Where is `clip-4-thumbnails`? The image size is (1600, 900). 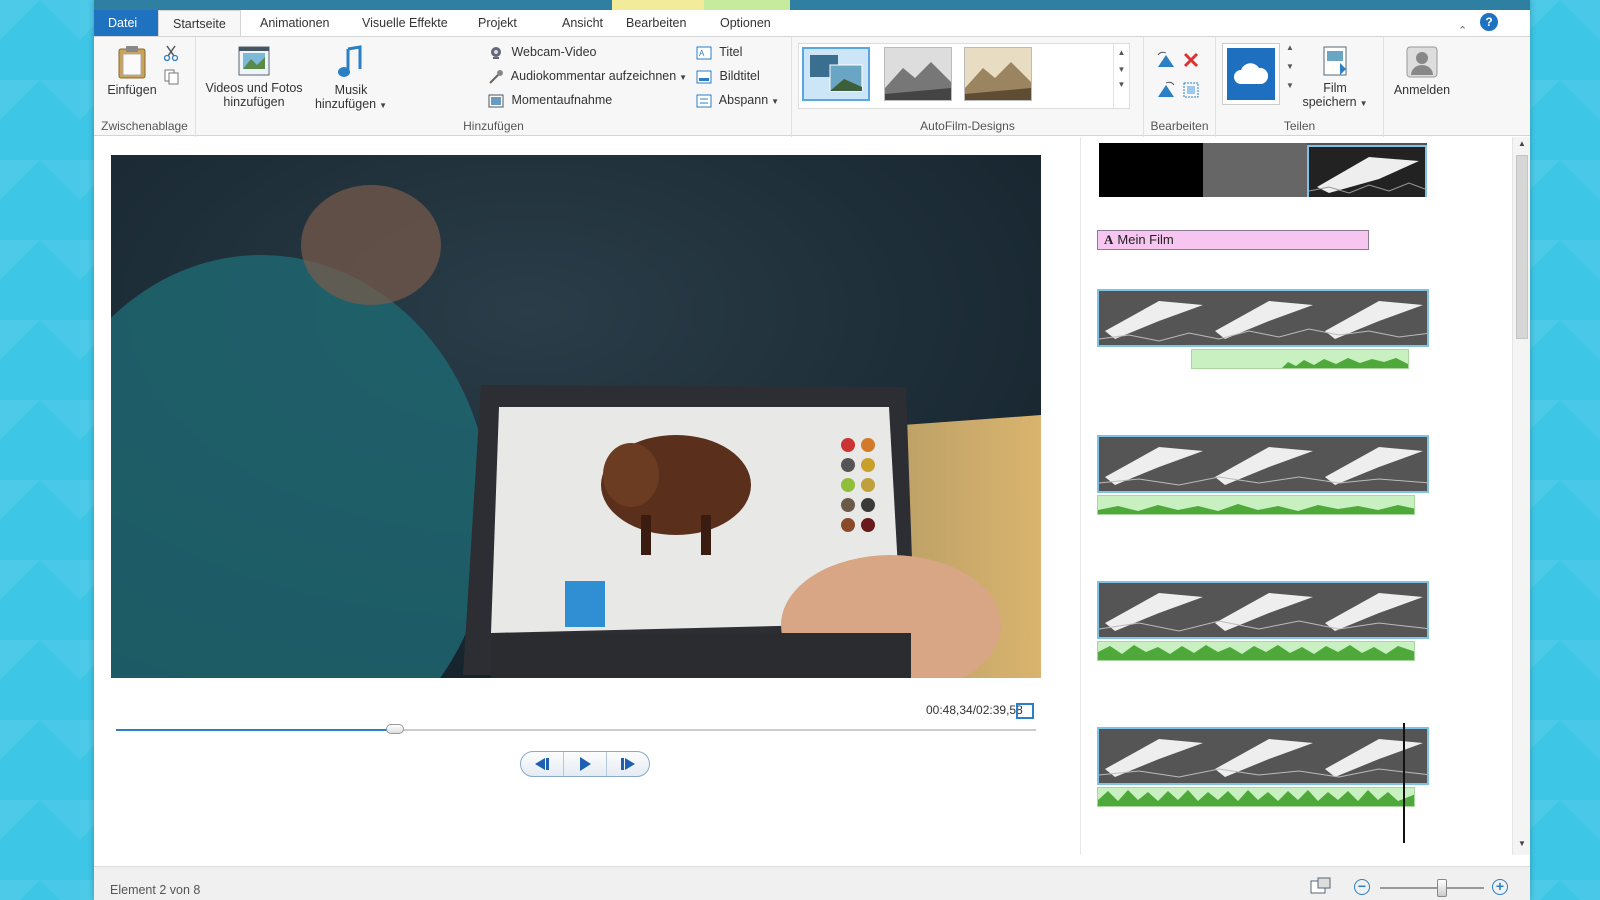 clip-4-thumbnails is located at coordinates (1263, 610).